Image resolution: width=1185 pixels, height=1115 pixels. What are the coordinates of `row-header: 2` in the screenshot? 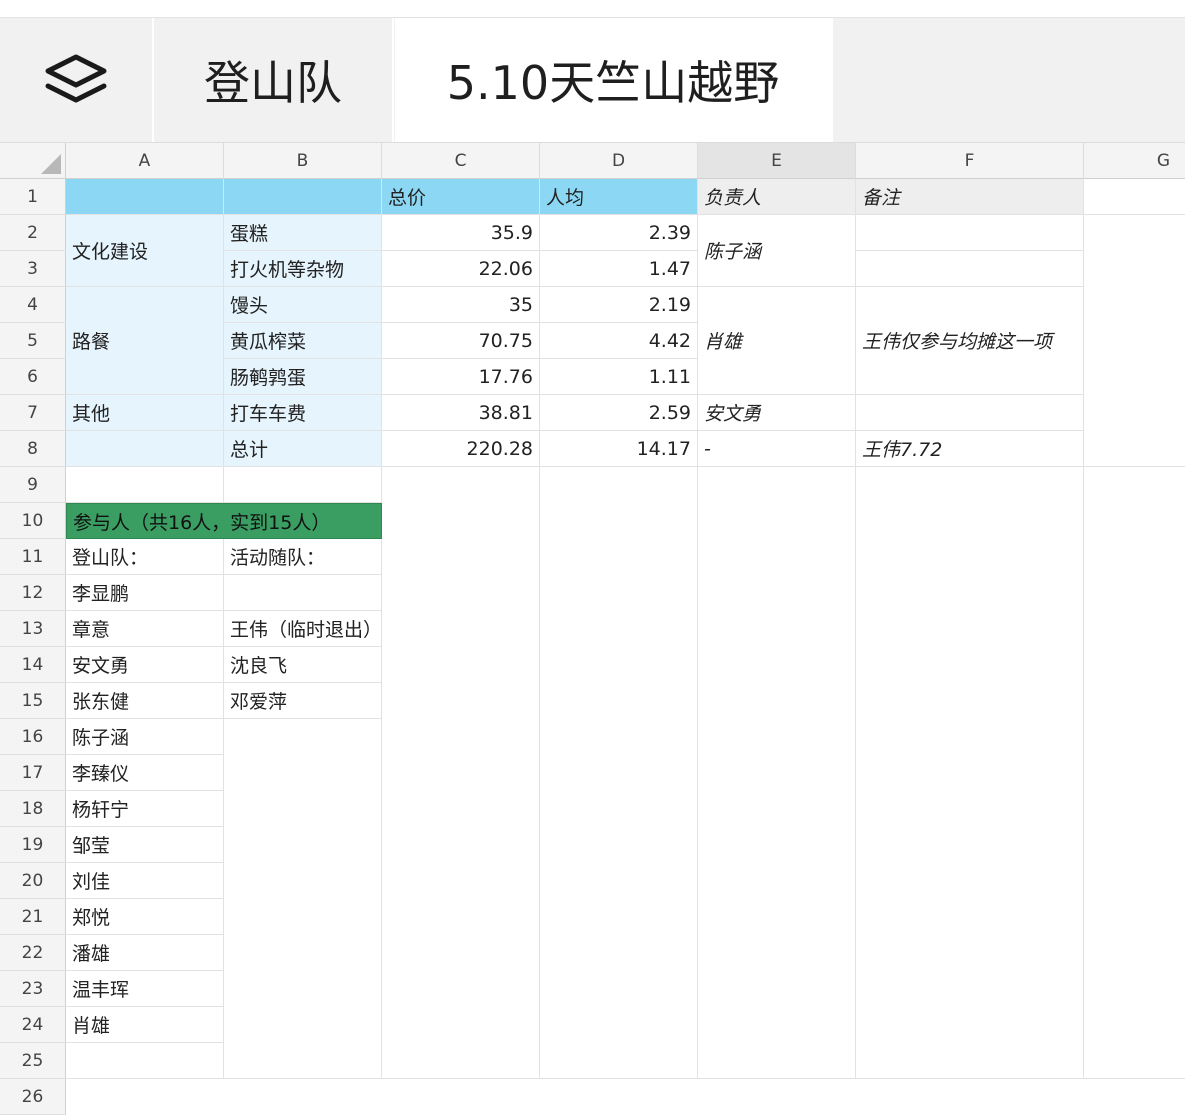 It's located at (33, 233).